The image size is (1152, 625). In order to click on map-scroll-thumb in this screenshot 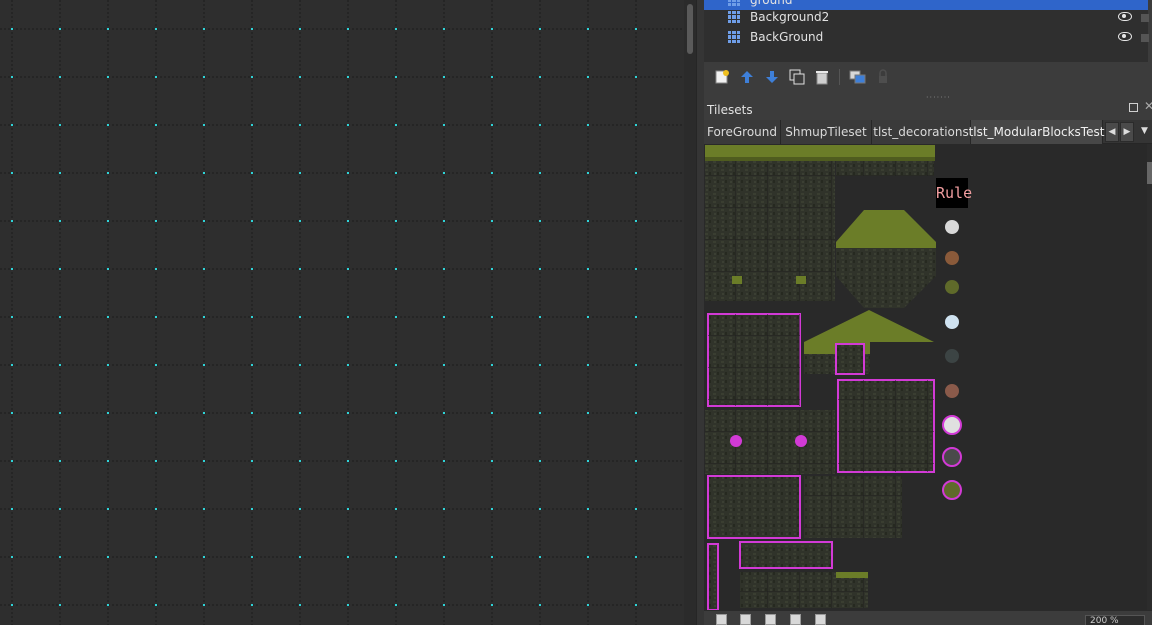, I will do `click(690, 29)`.